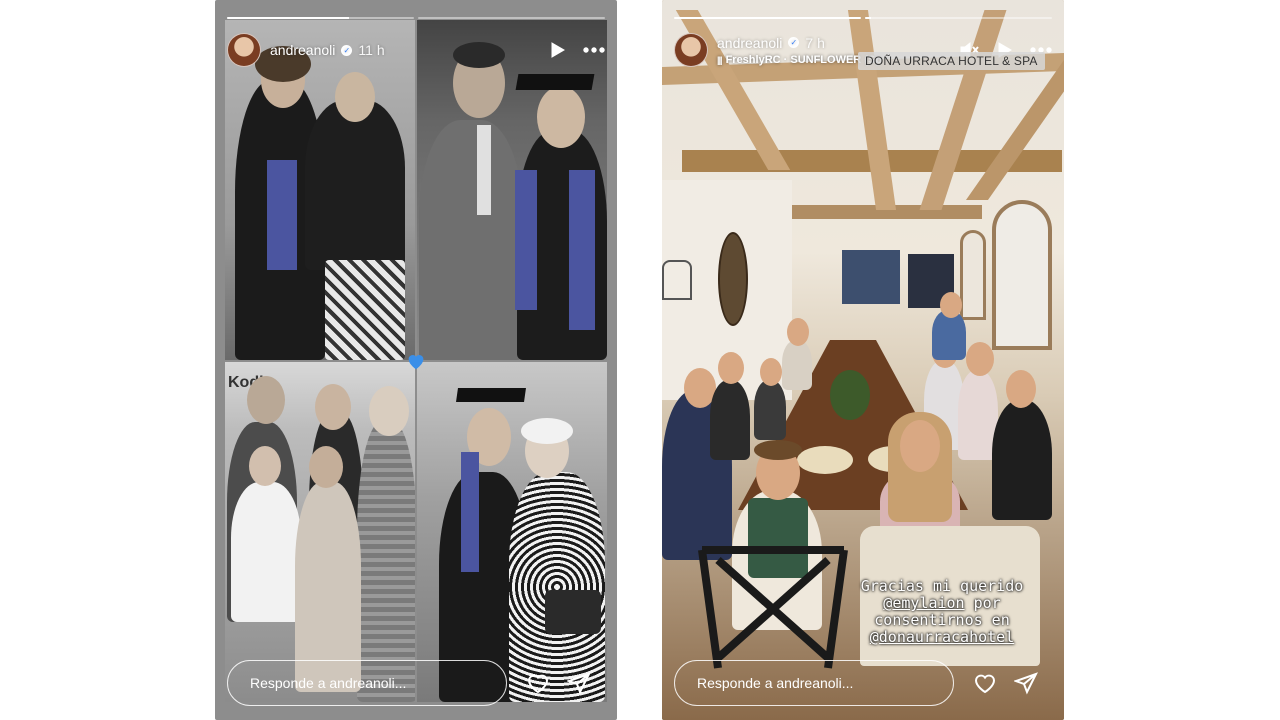 The image size is (1280, 720). I want to click on timestamp: 11 h, so click(371, 50).